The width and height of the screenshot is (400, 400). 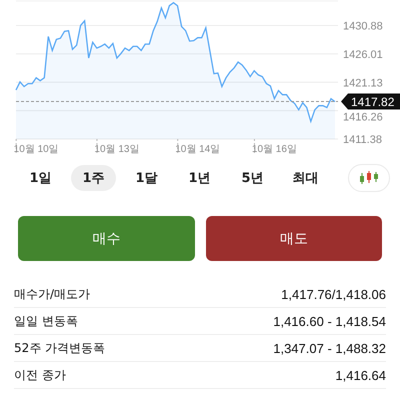 What do you see at coordinates (40, 178) in the screenshot?
I see `period-tab: 1일` at bounding box center [40, 178].